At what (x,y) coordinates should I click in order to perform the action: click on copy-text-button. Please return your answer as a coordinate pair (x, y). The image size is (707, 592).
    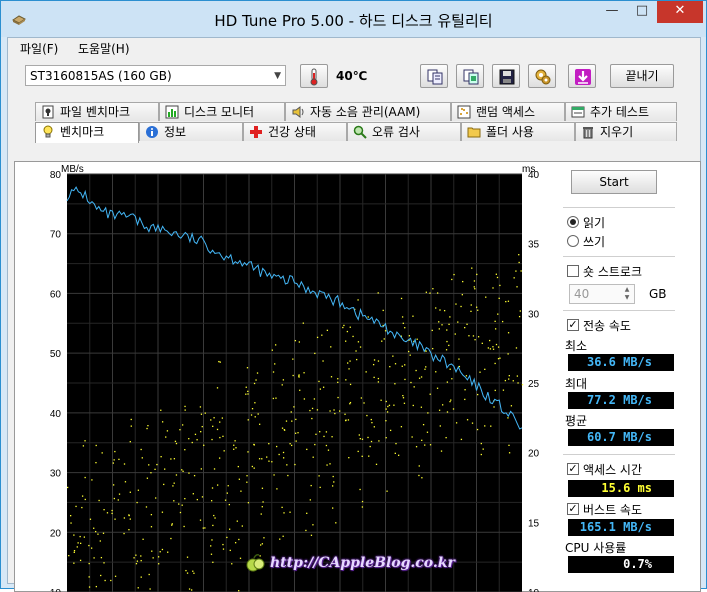
    Looking at the image, I should click on (434, 76).